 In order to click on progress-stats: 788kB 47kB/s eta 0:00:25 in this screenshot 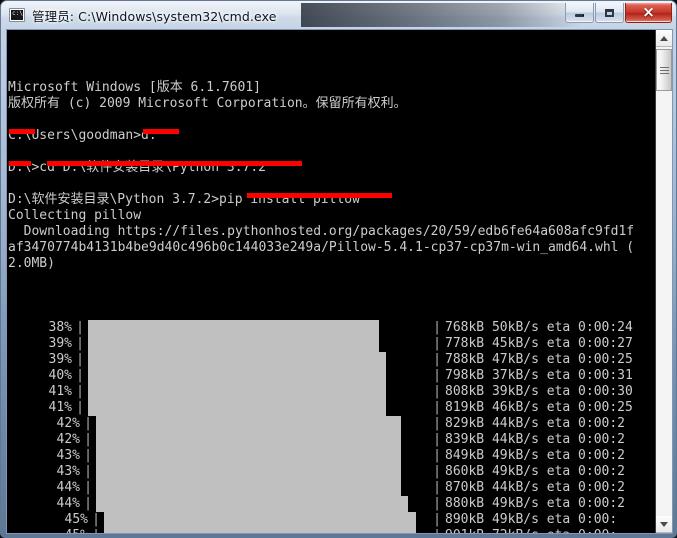, I will do `click(539, 359)`.